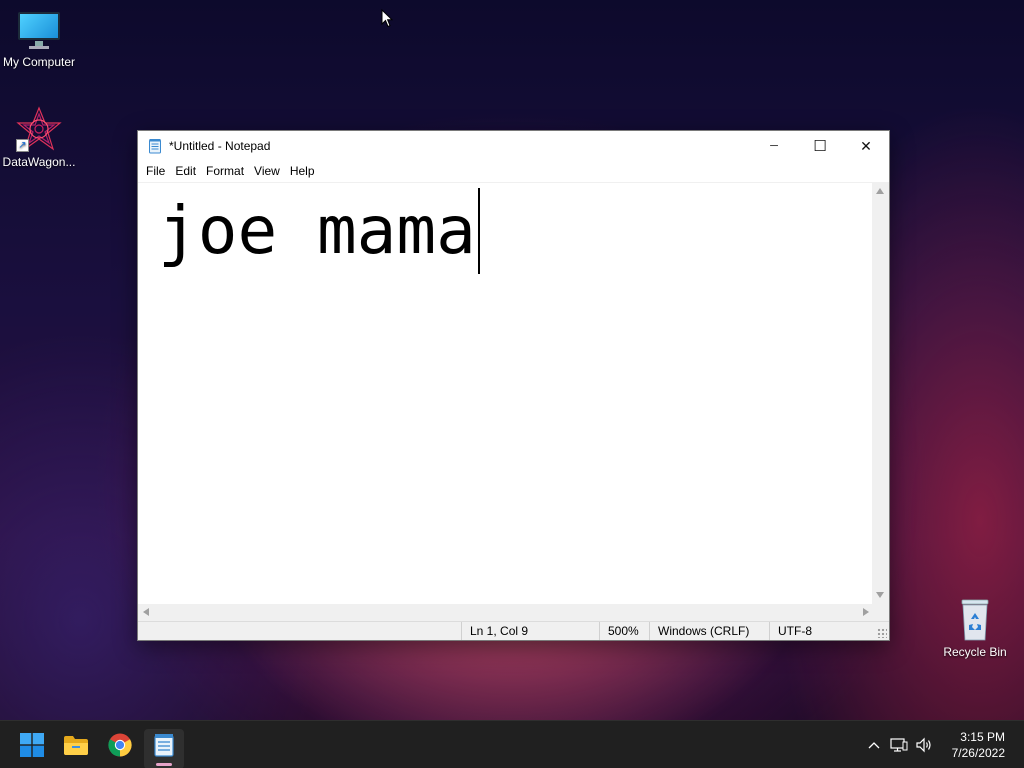 This screenshot has height=768, width=1024. I want to click on status-bar: Ln 1, Col 9 500% Windows (CRLF) UTF-8, so click(513, 630).